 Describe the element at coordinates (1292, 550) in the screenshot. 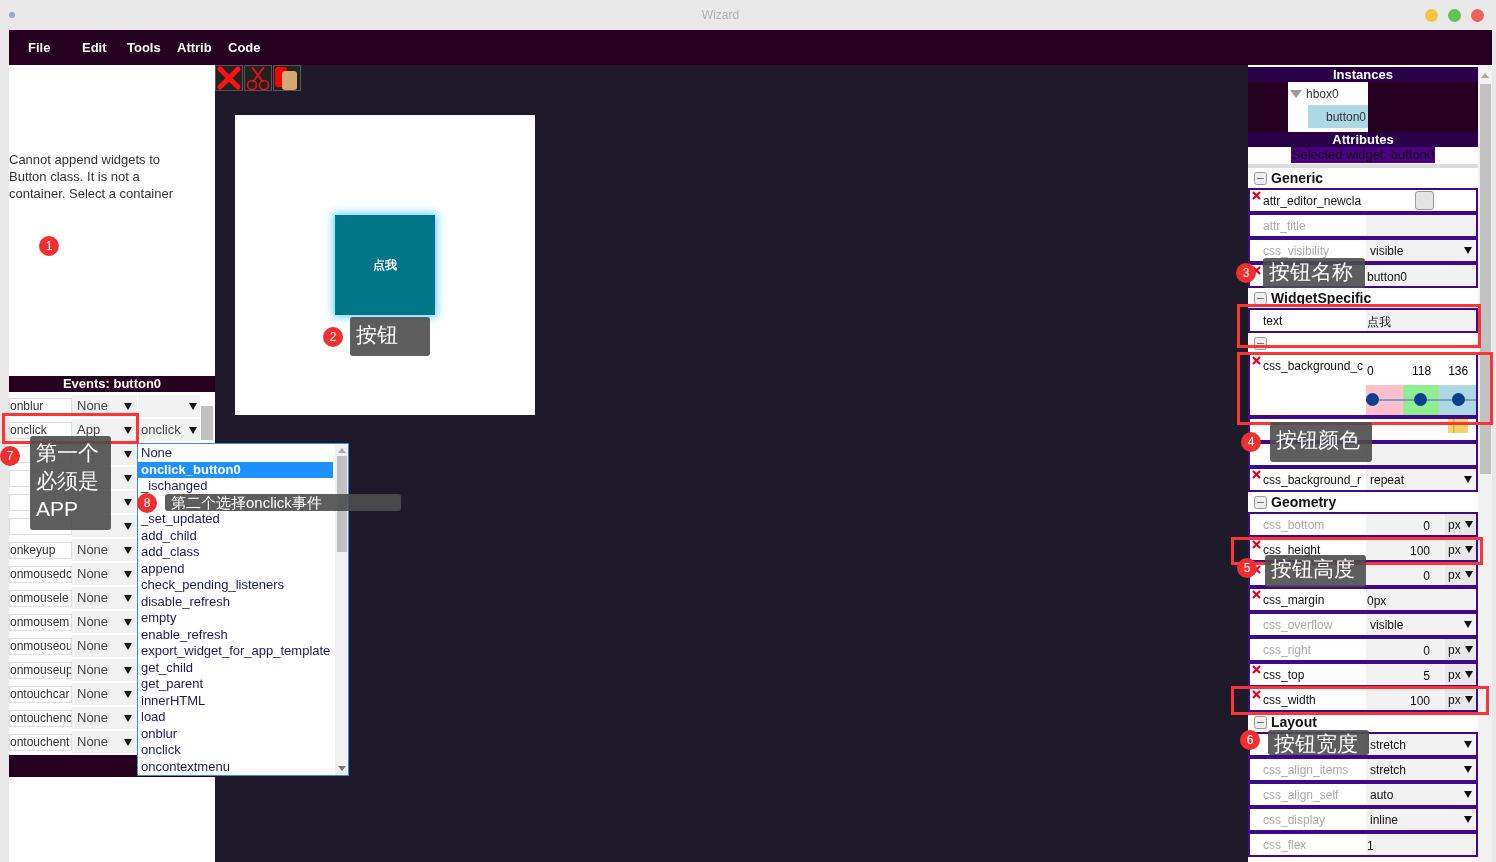

I see `attribute-name: css_height` at that location.